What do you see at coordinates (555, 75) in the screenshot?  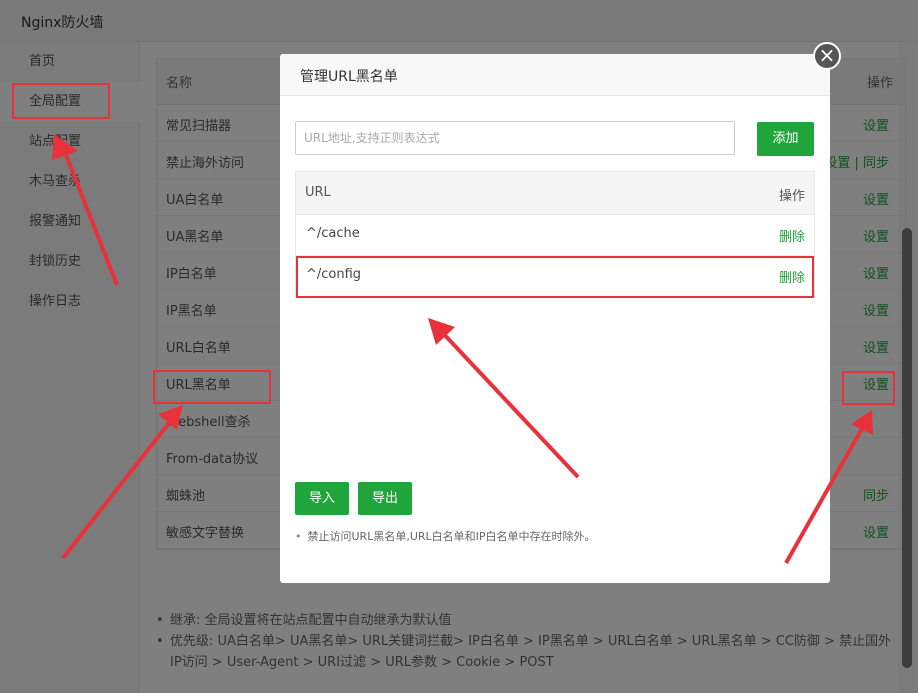 I see `modal-header: 管理URL黑名单` at bounding box center [555, 75].